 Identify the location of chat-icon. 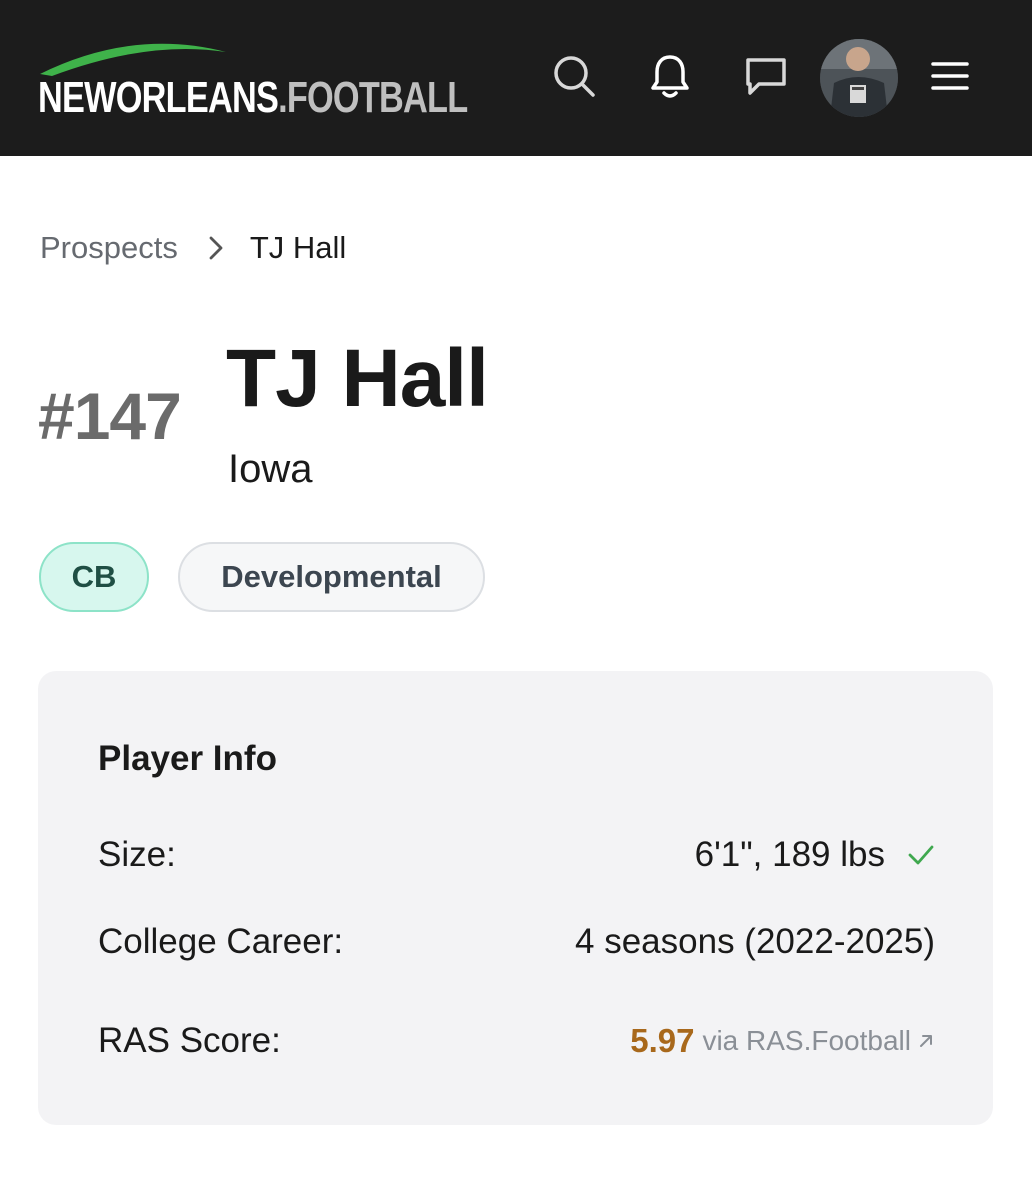
(766, 76).